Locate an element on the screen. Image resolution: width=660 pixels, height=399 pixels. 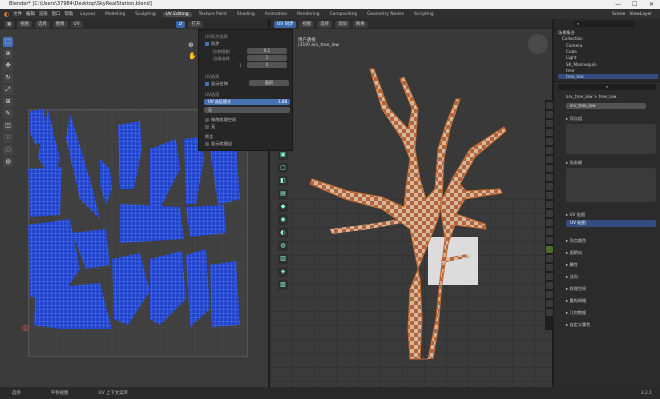
smooth-tool-icon: ◍ is located at coordinates (283, 246).